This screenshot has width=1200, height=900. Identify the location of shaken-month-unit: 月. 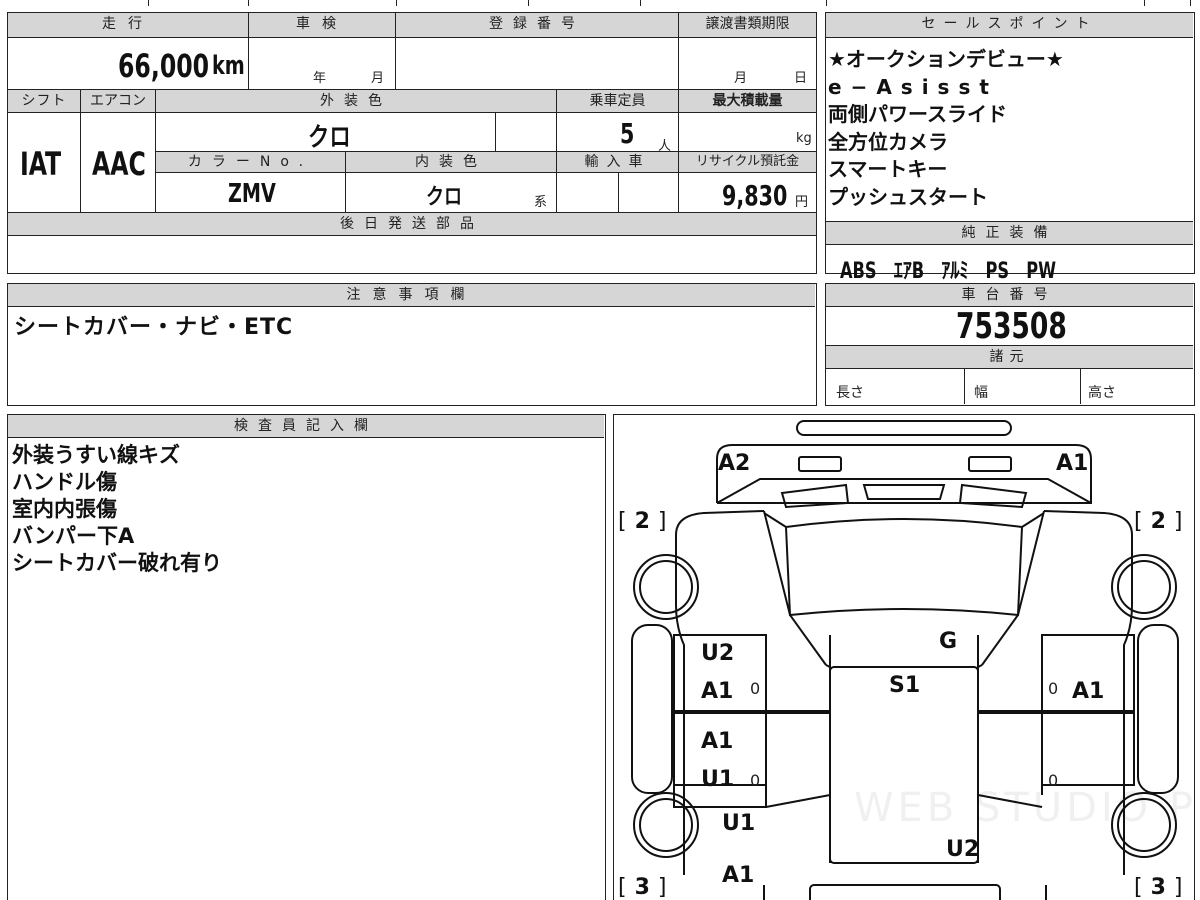
(378, 78).